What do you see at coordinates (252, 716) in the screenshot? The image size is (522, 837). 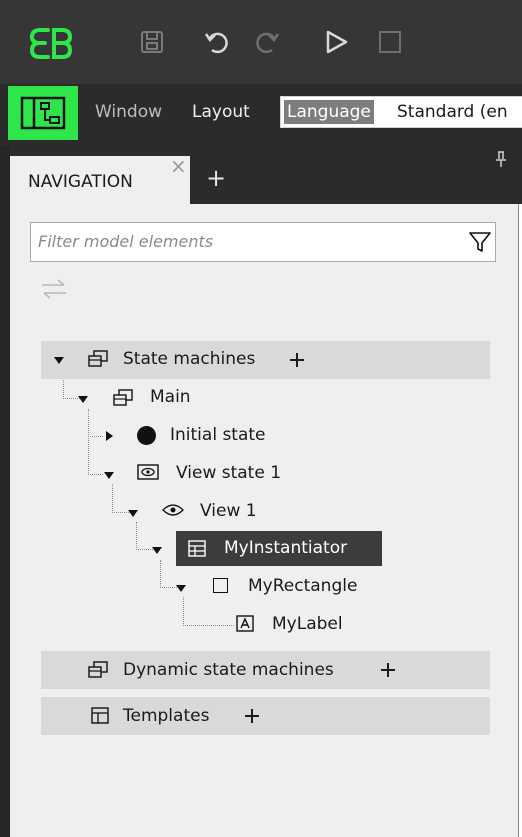 I see `add-template-button` at bounding box center [252, 716].